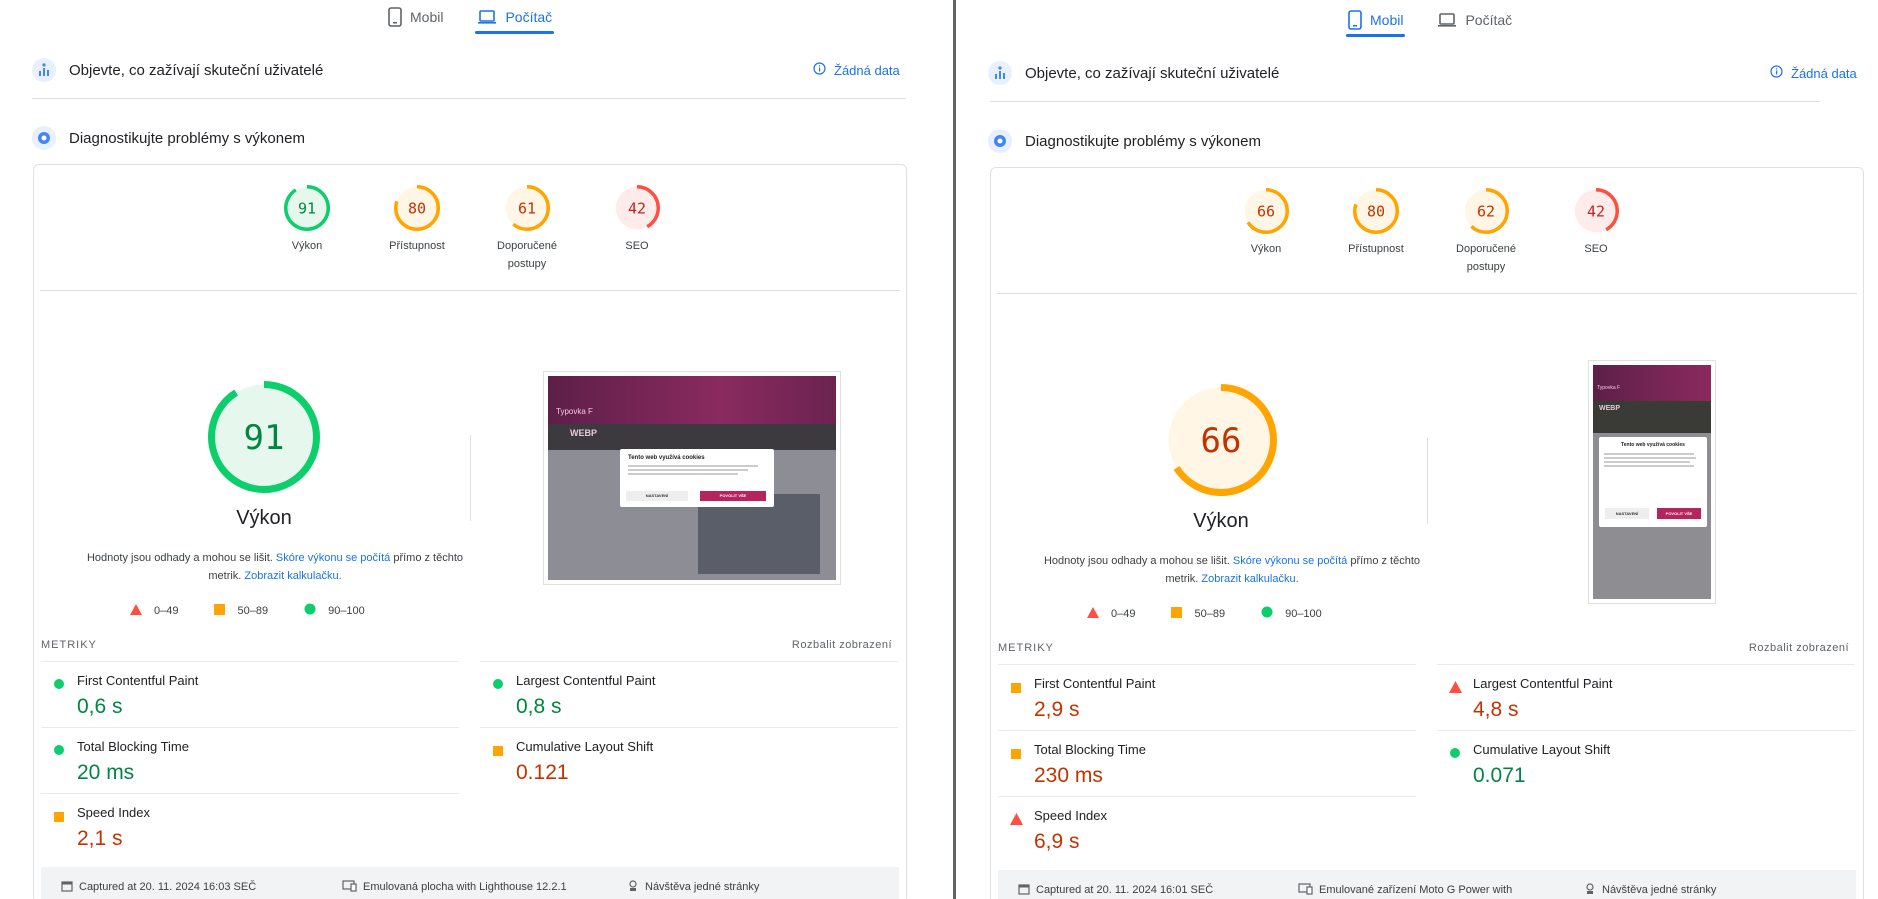  Describe the element at coordinates (1115, 890) in the screenshot. I see `footer-captured: Captured at 20. 11. 2024 16:01 SEČ` at that location.